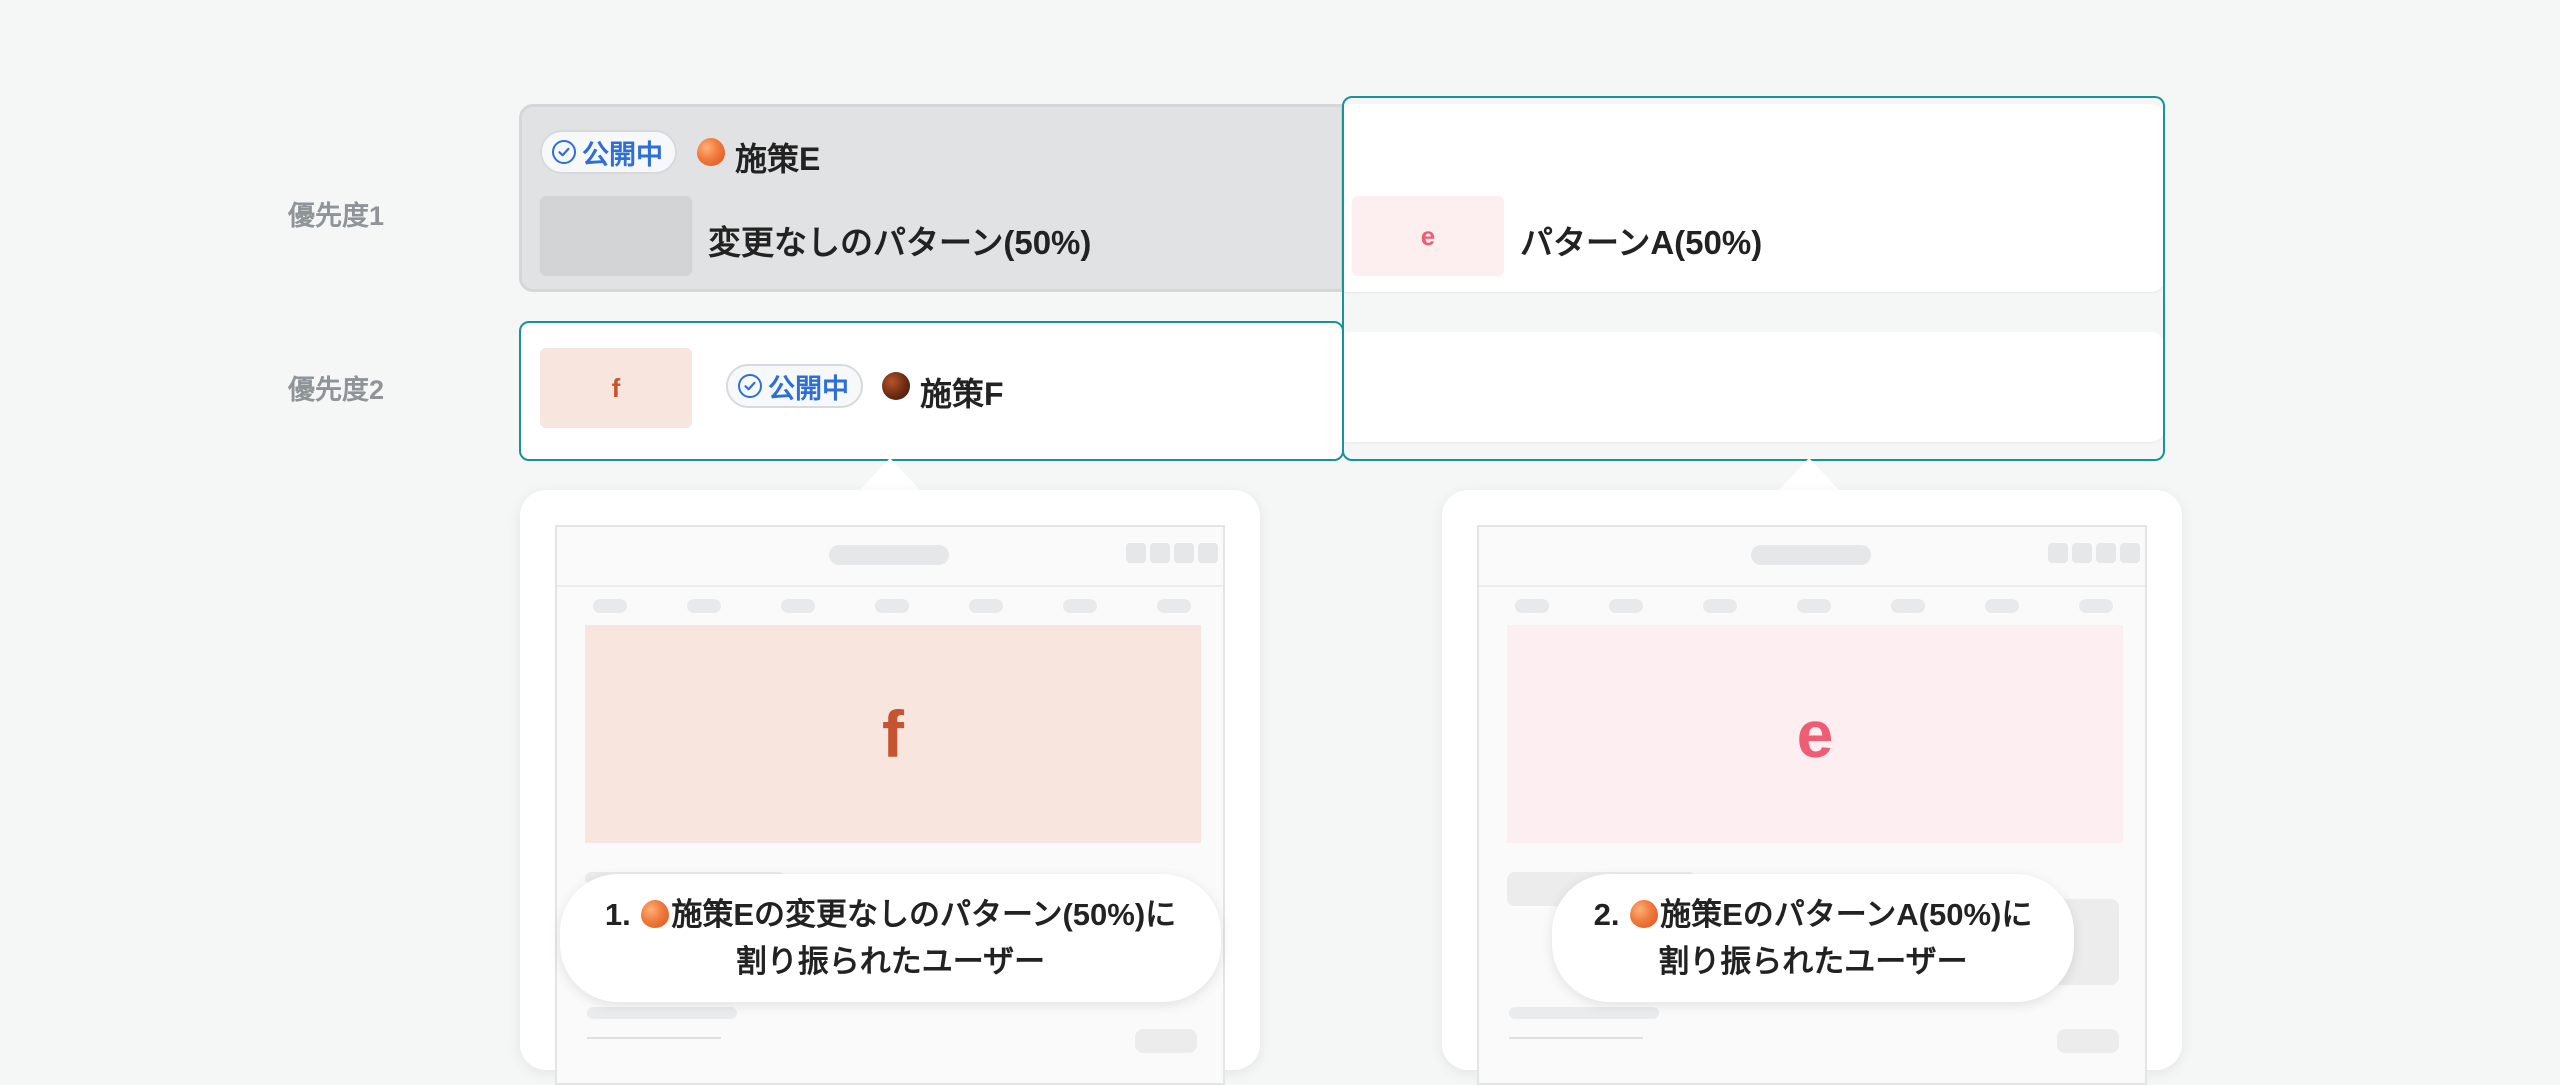  Describe the element at coordinates (900, 242) in the screenshot. I see `control-pattern-label: 変更なしのパターン(50%)` at that location.